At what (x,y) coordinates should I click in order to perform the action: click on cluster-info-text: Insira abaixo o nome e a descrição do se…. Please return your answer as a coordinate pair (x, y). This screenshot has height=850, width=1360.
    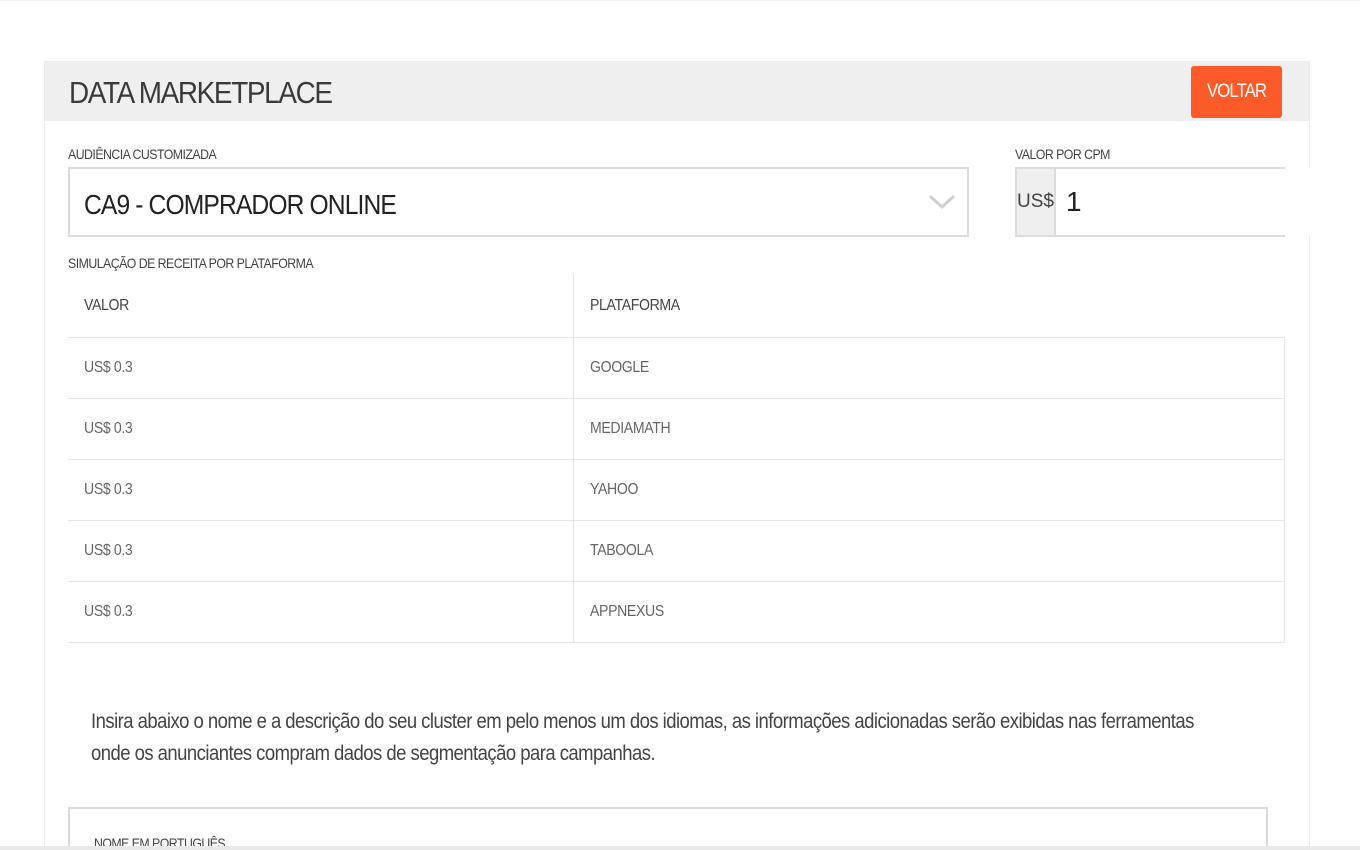
    Looking at the image, I should click on (642, 737).